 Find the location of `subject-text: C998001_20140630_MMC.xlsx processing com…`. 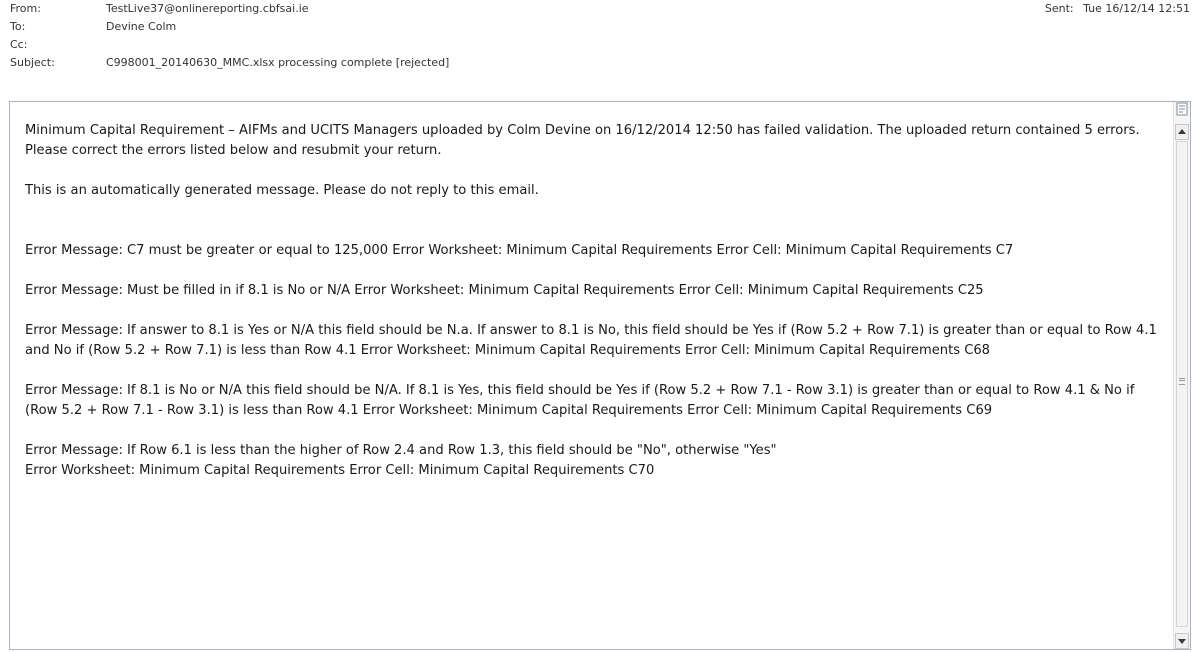

subject-text: C998001_20140630_MMC.xlsx processing com… is located at coordinates (278, 62).